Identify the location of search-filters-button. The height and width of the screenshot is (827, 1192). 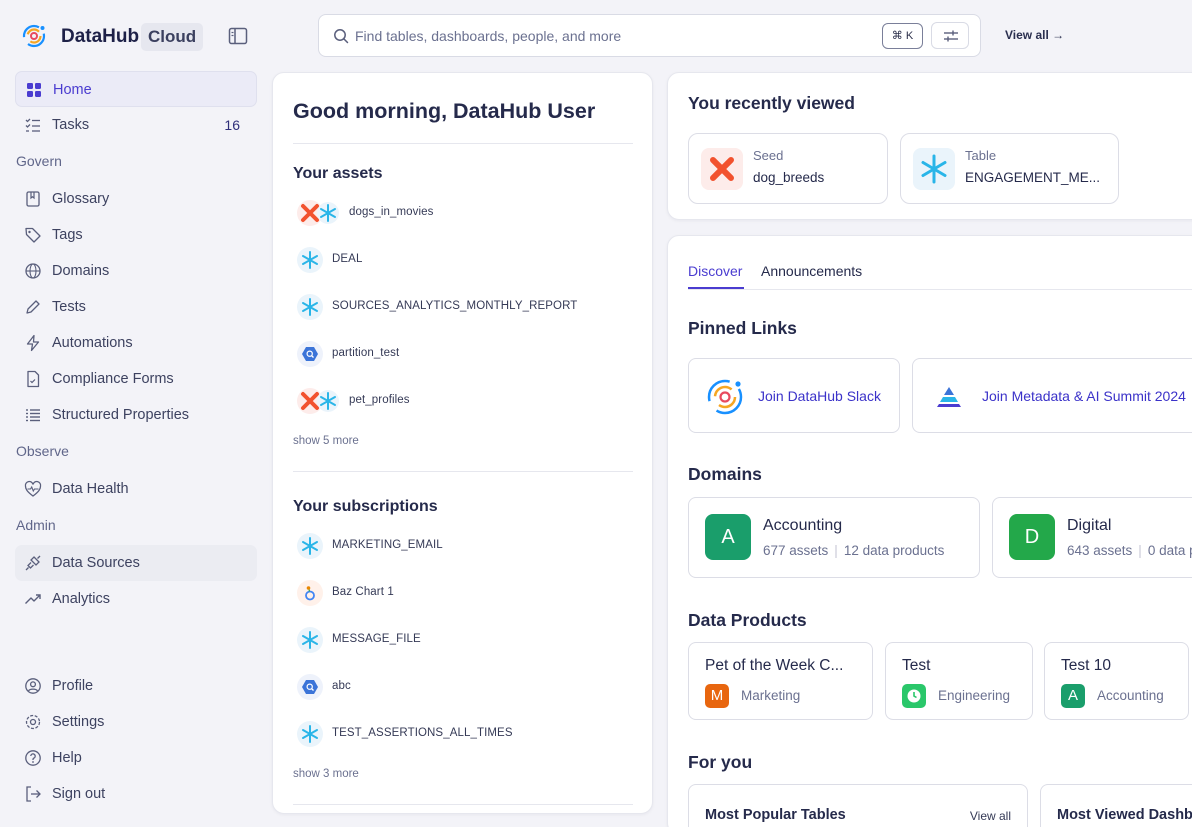
(950, 35).